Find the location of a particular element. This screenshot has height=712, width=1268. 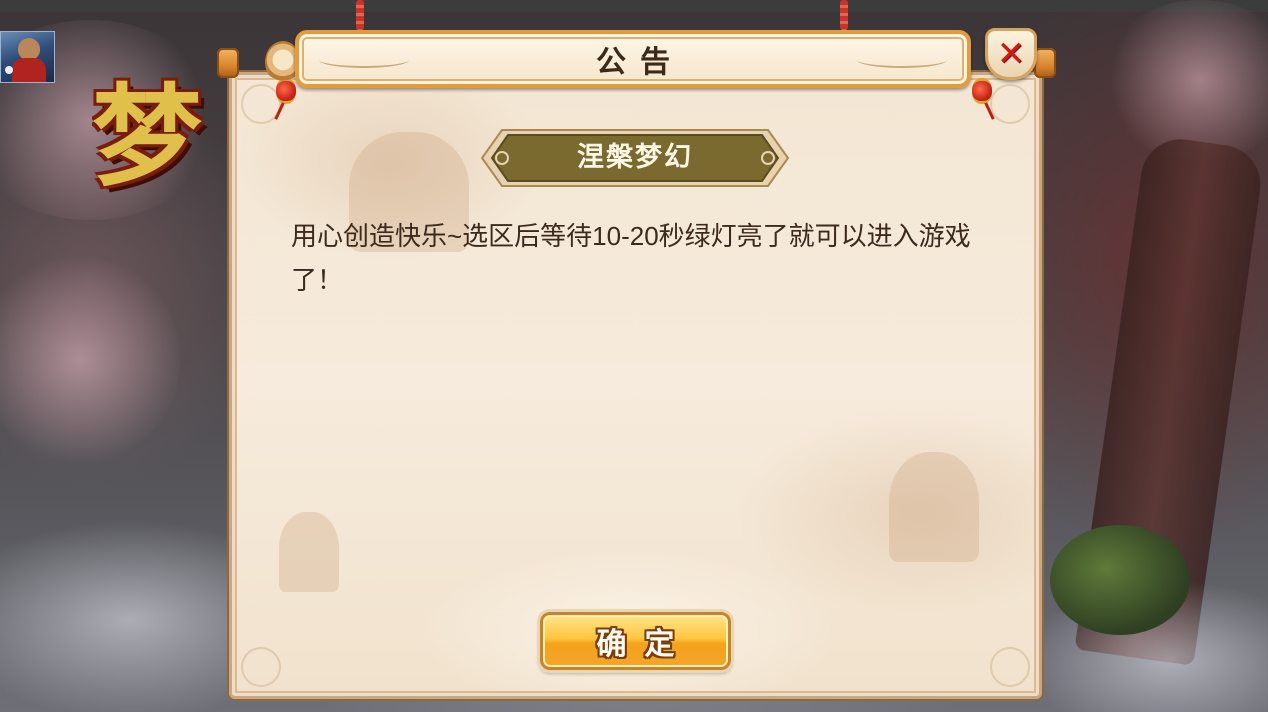

player-avatar-icon is located at coordinates (27, 57).